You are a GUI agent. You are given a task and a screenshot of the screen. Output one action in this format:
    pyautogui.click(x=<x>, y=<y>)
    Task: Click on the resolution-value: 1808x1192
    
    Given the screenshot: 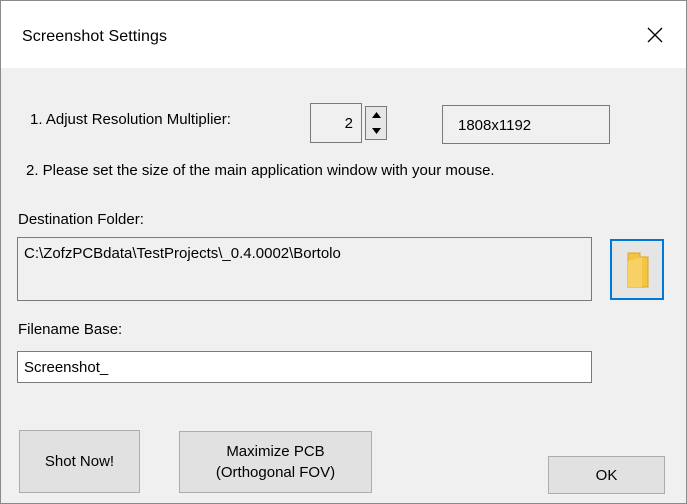 What is the action you would take?
    pyautogui.click(x=495, y=125)
    